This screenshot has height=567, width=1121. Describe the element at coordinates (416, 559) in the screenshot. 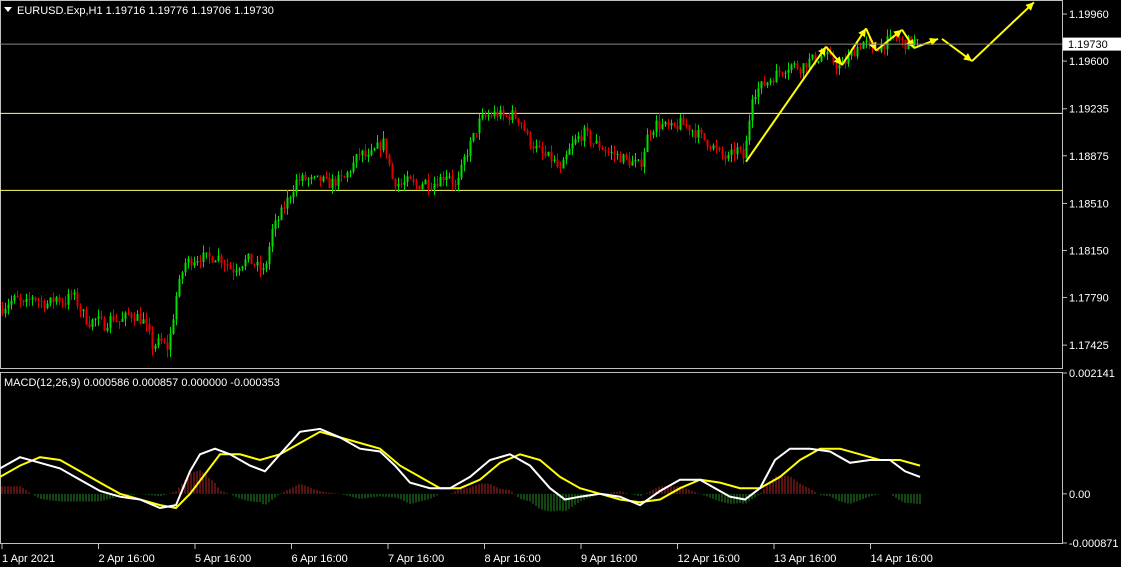

I see `time-tick-label: 7 Apr 16:00` at that location.